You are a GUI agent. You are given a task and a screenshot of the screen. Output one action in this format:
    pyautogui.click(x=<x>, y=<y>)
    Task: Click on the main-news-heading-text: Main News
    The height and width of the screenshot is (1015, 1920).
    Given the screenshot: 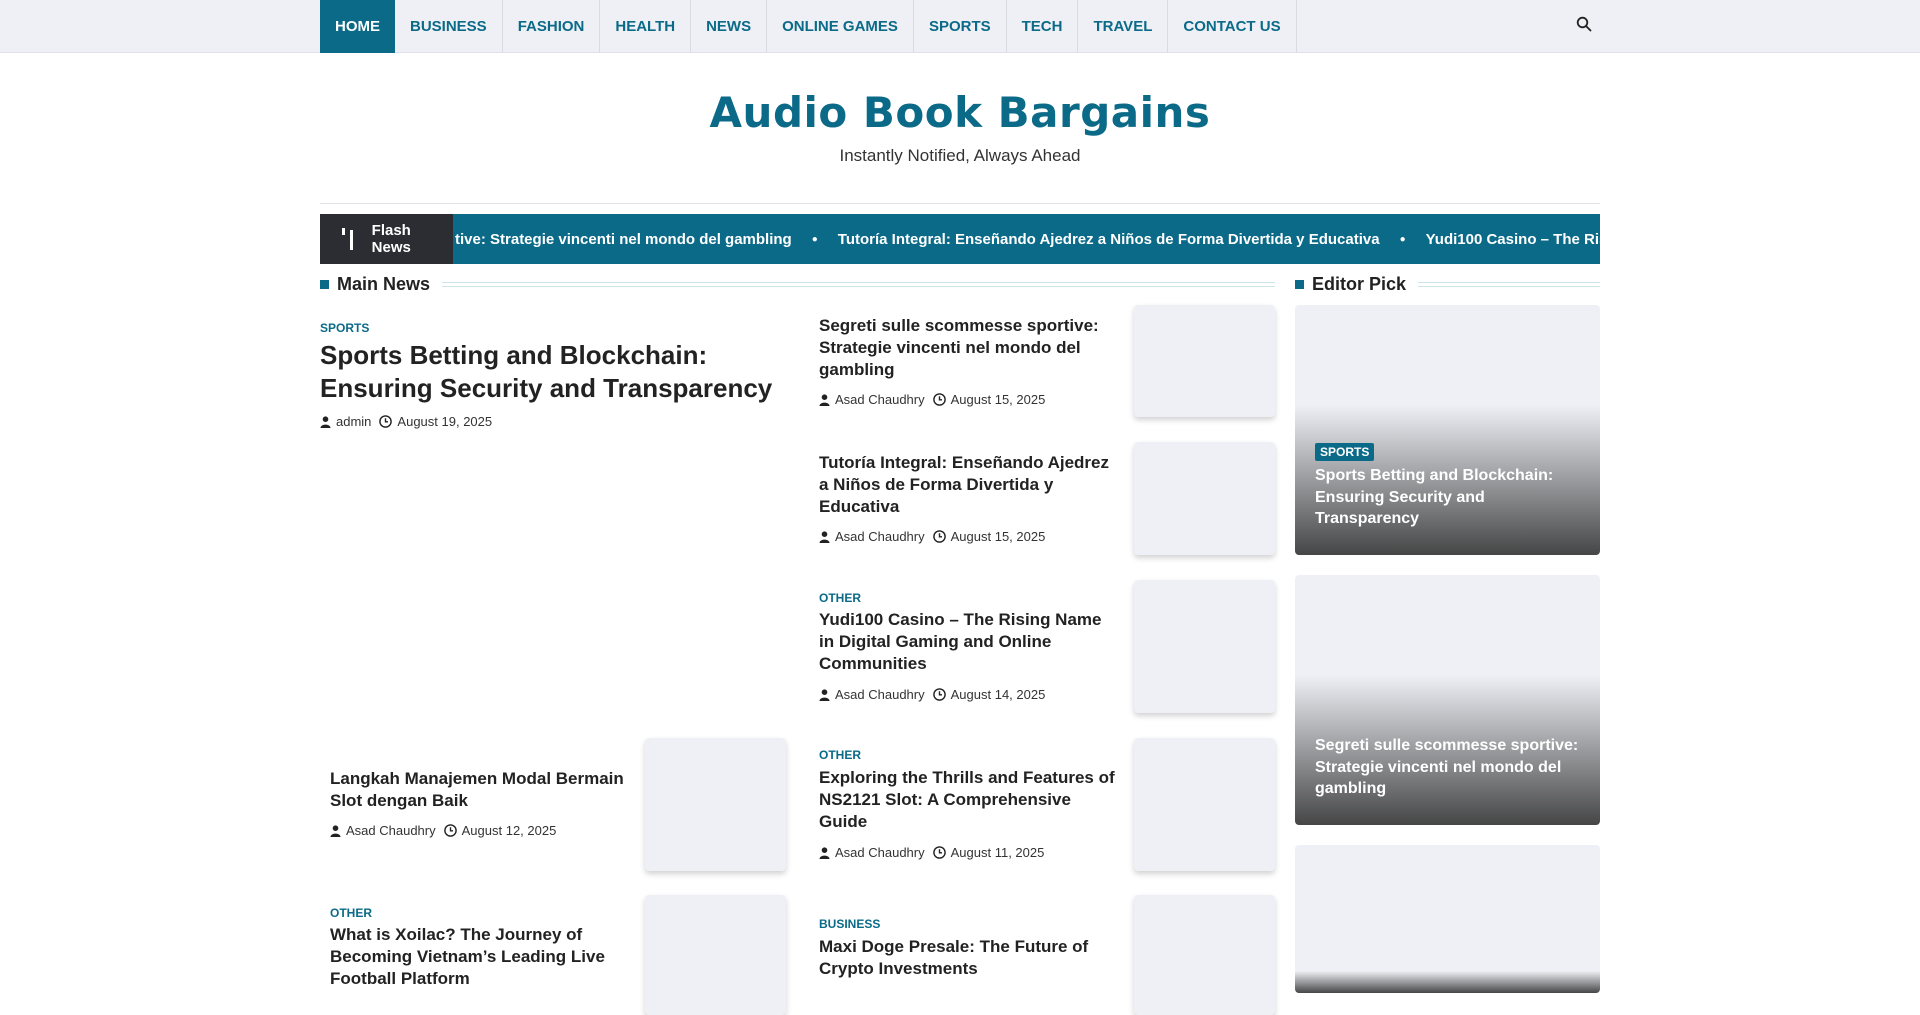 What is the action you would take?
    pyautogui.click(x=384, y=283)
    